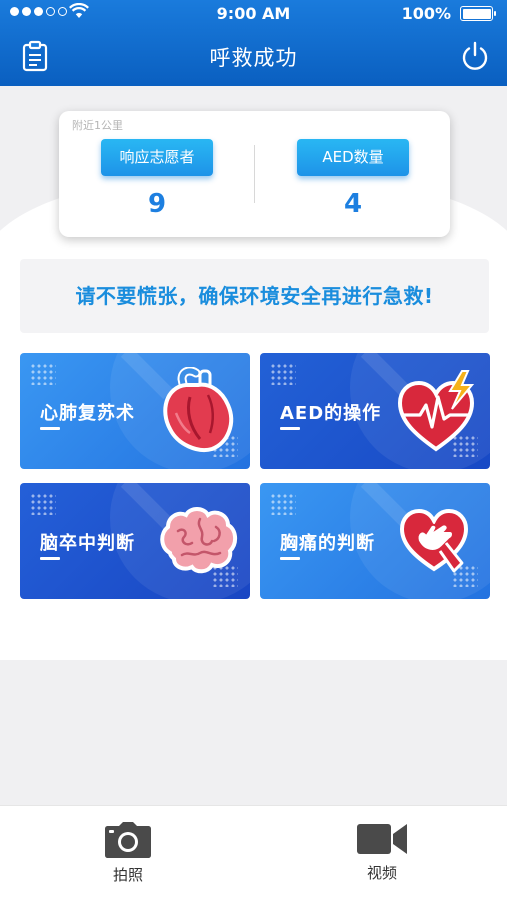 This screenshot has width=507, height=900. I want to click on battery-percentage: 100%, so click(426, 13).